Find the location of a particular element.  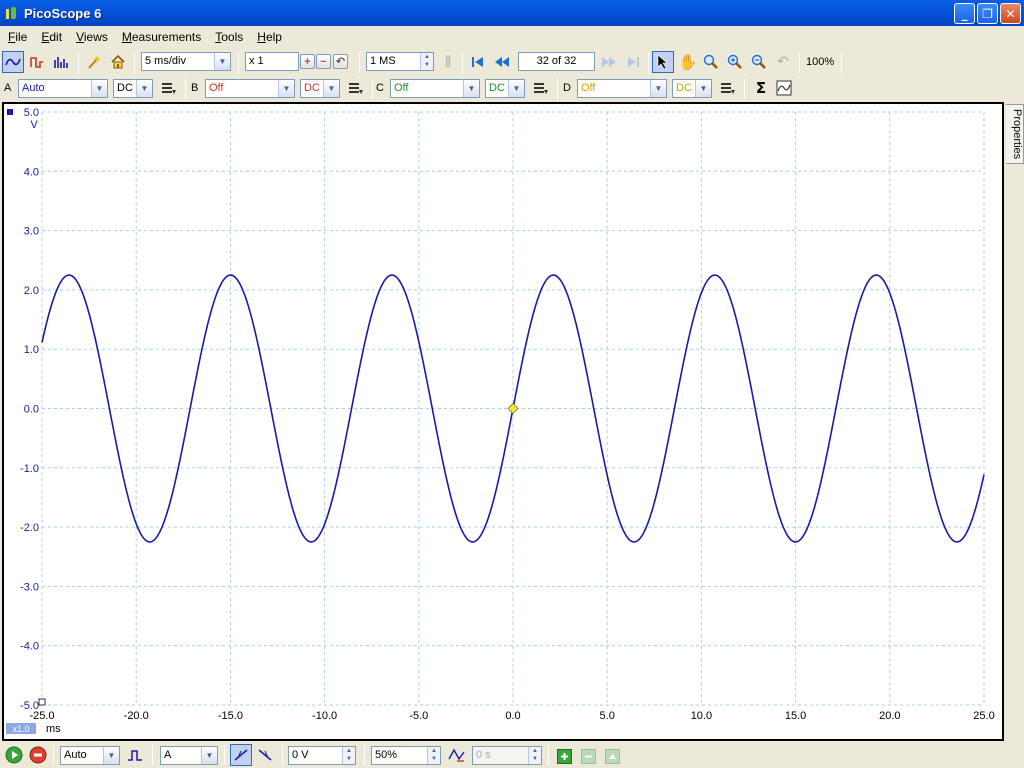

channel-c-options-button is located at coordinates (541, 88).